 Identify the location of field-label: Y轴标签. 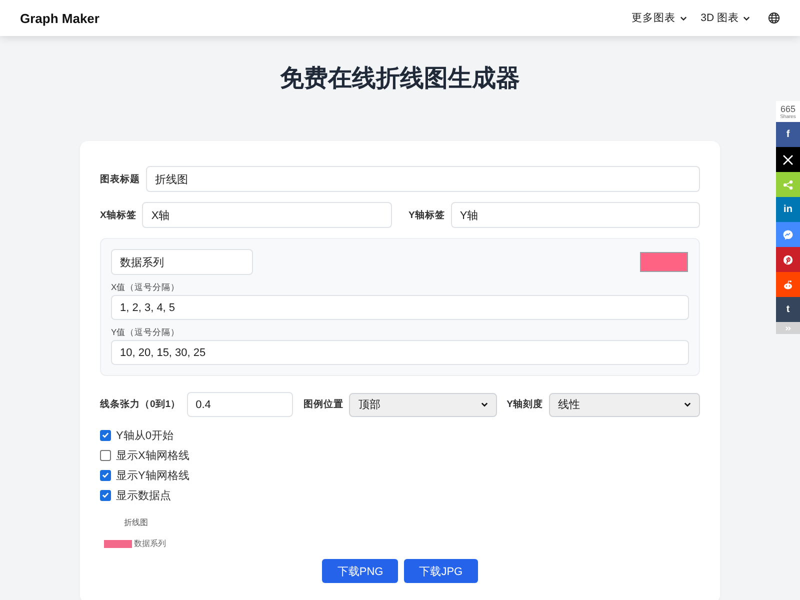
(426, 215).